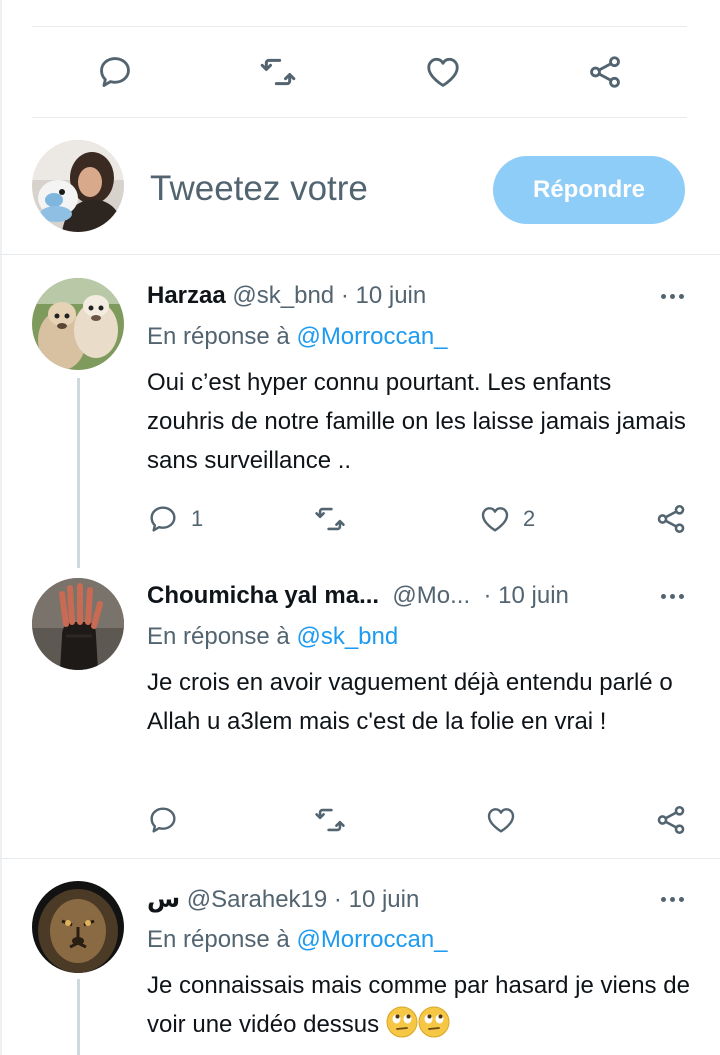  Describe the element at coordinates (197, 518) in the screenshot. I see `reply-count: 1` at that location.